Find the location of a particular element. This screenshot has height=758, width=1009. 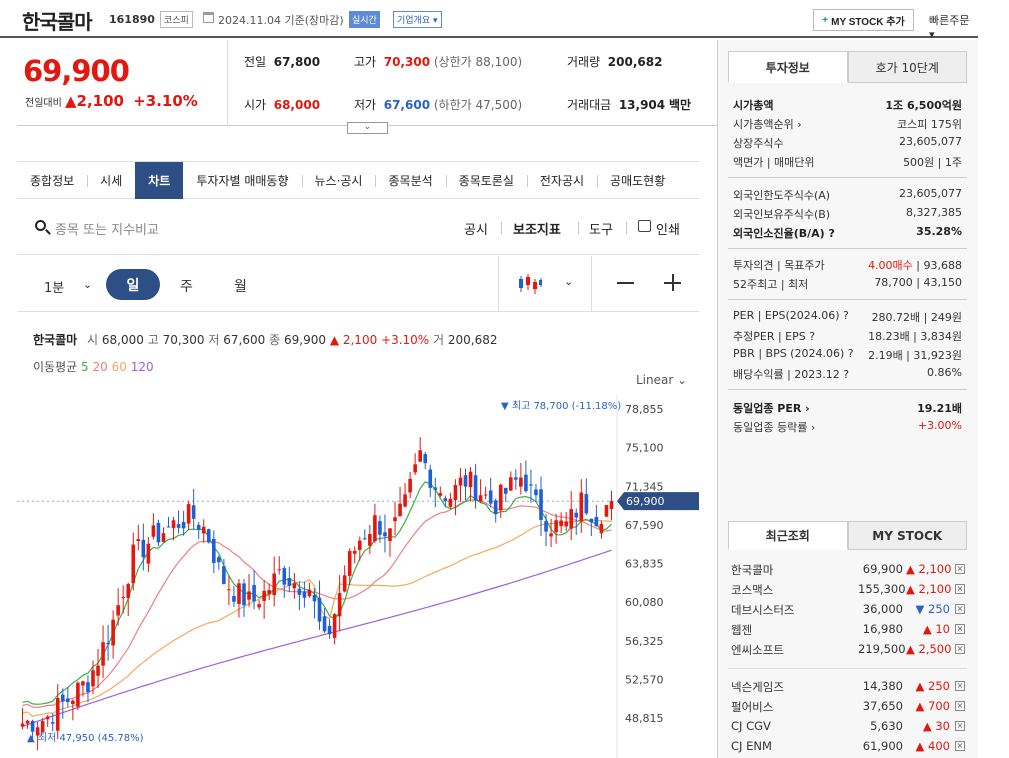

period-minute: 1분 is located at coordinates (54, 286).